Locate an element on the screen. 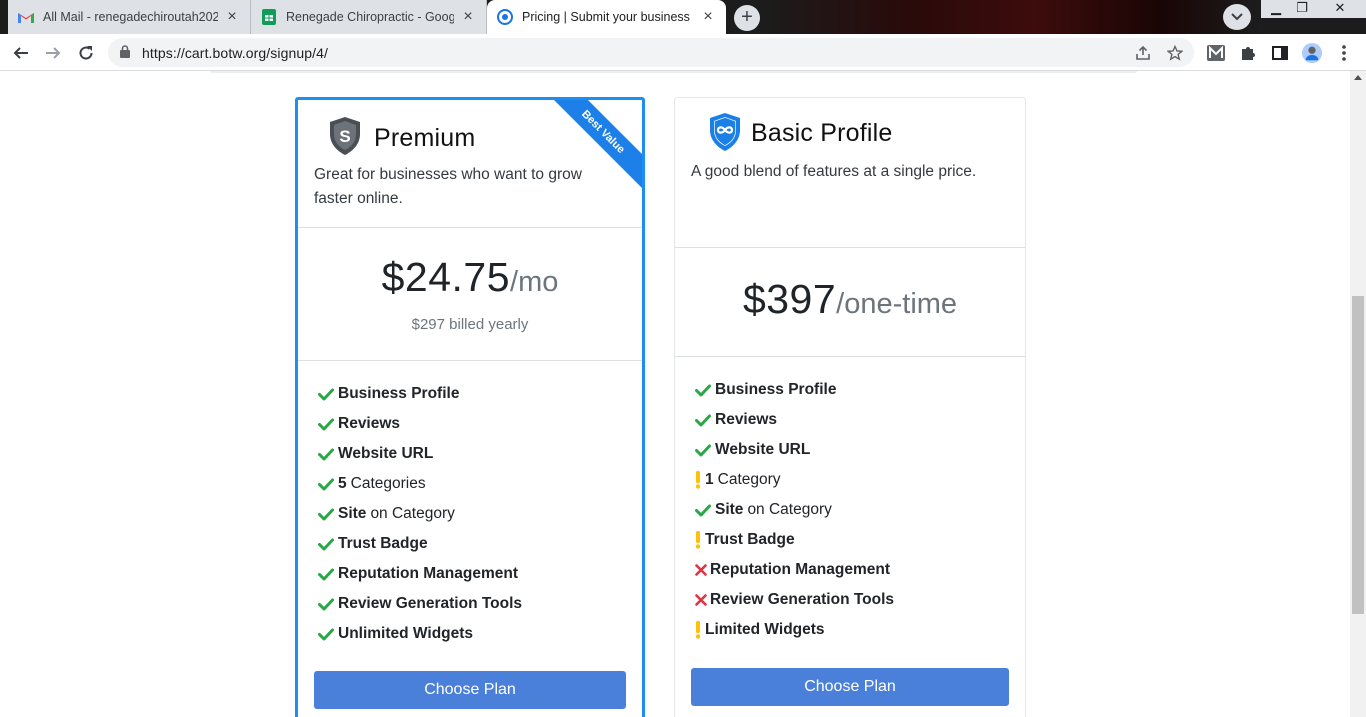 This screenshot has height=717, width=1366. tab-title: Pricing | Submit your business is located at coordinates (606, 17).